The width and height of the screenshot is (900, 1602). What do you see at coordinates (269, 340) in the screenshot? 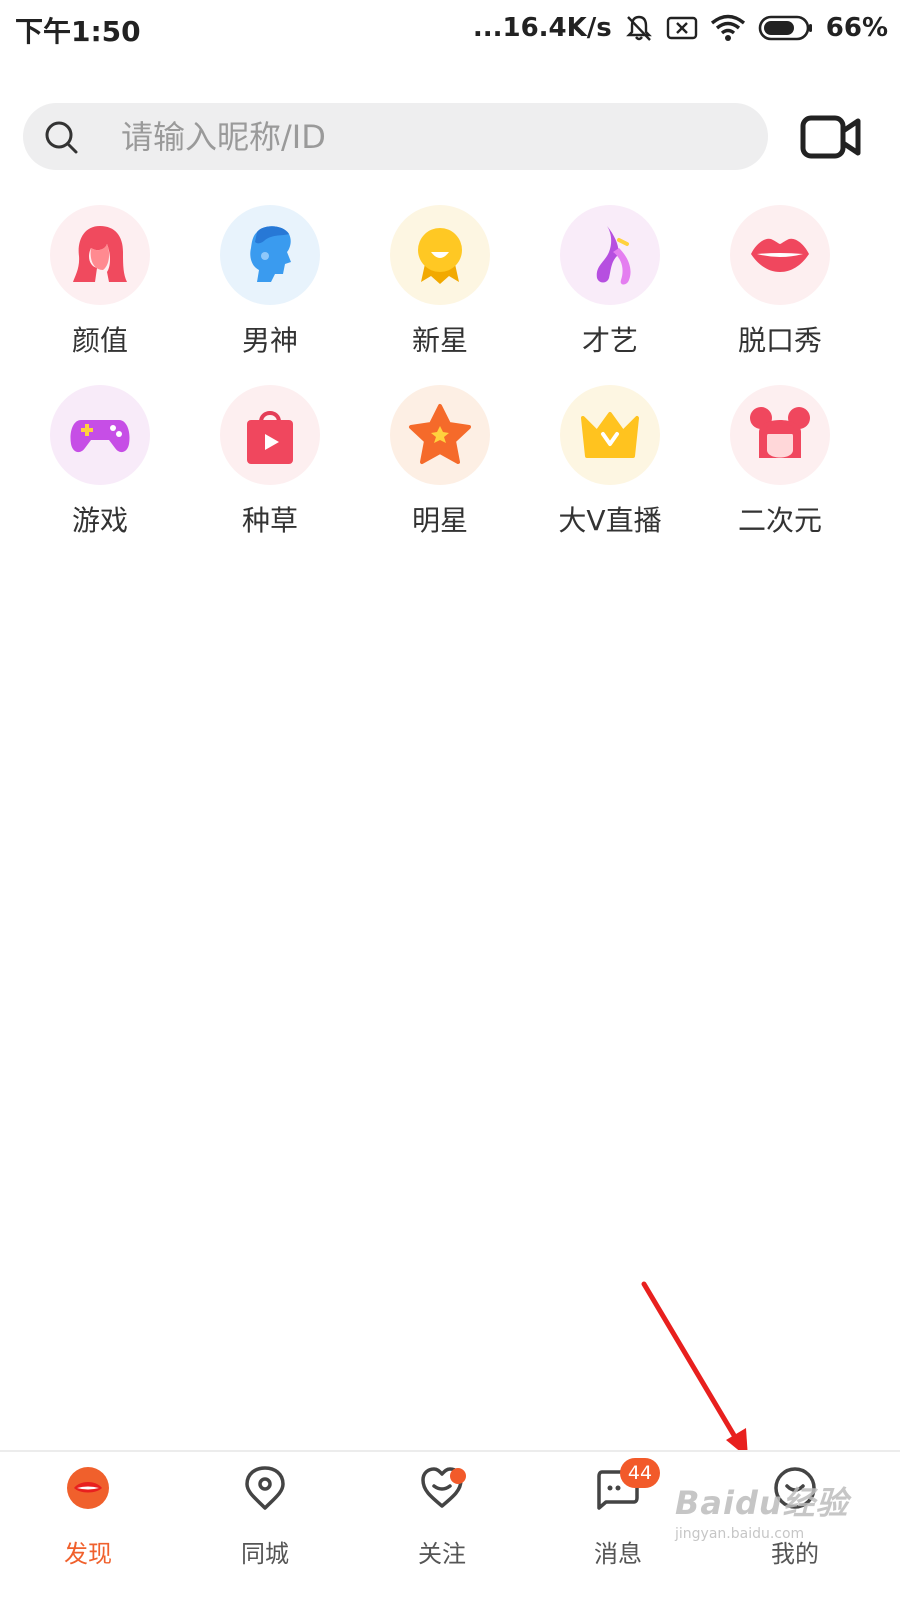
I see `category-label: 男神` at bounding box center [269, 340].